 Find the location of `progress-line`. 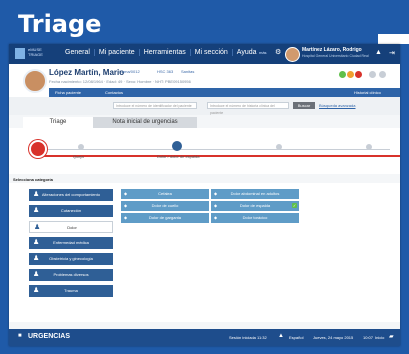

progress-line is located at coordinates (217, 156).